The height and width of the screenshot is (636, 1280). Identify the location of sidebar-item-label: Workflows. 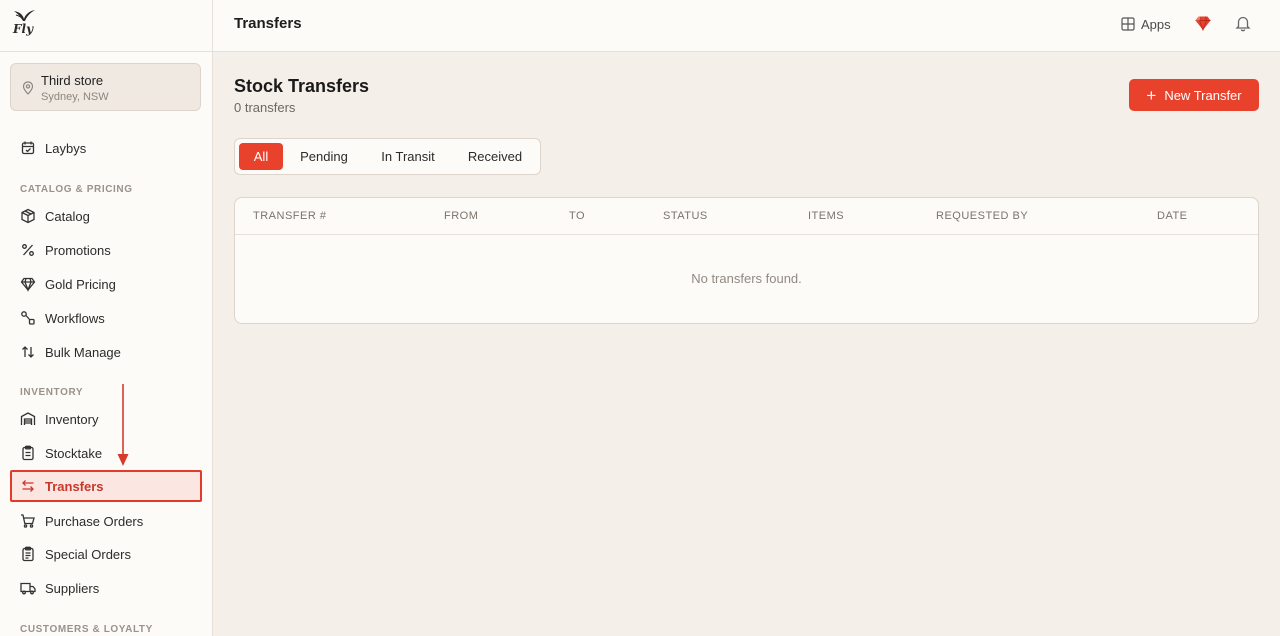
(75, 318).